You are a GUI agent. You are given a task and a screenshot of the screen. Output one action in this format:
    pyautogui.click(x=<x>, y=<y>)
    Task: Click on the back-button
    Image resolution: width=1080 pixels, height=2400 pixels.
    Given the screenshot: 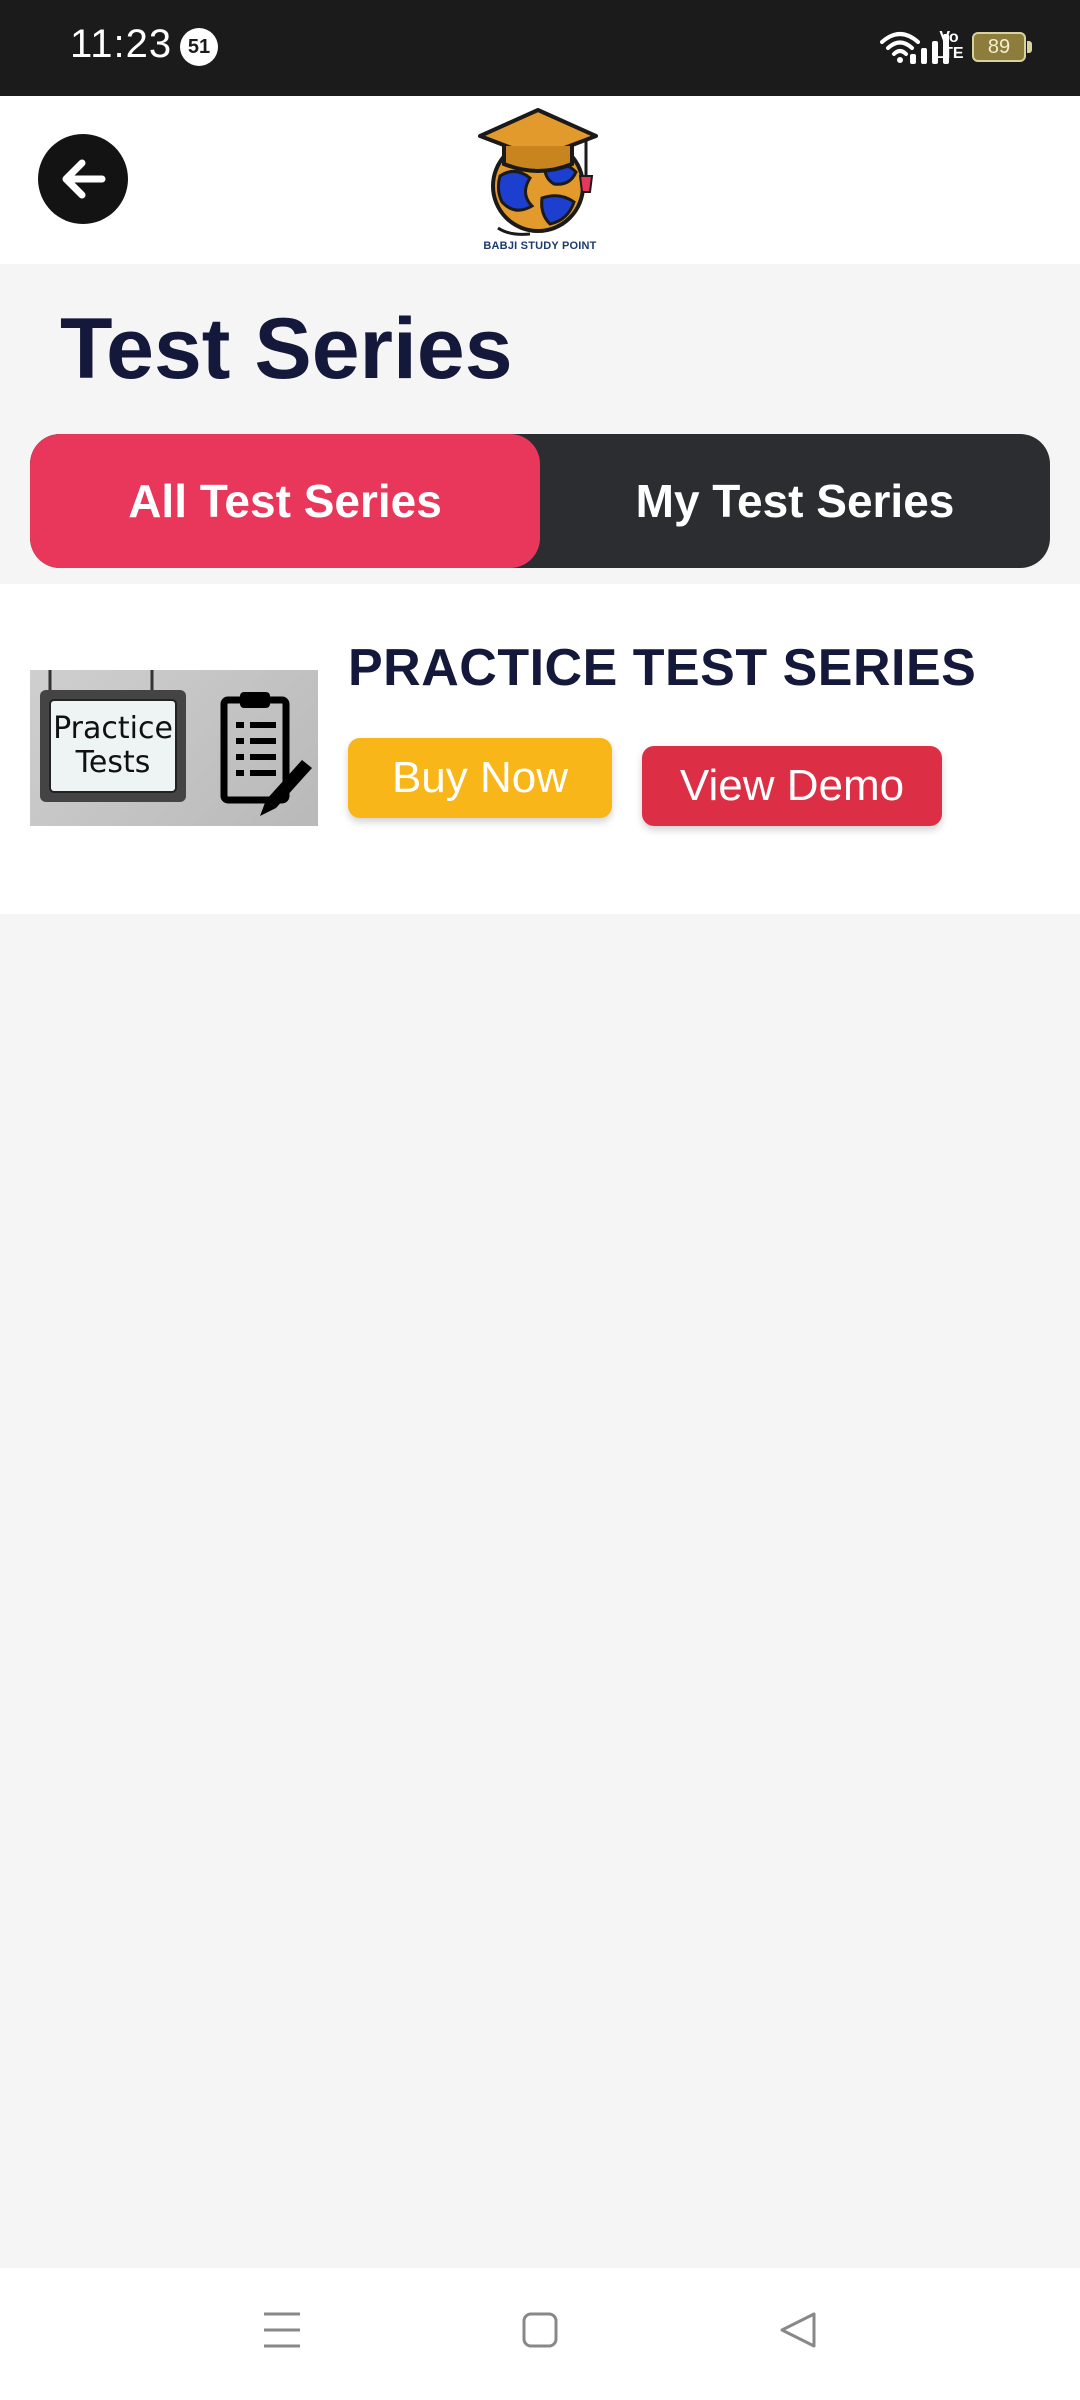 What is the action you would take?
    pyautogui.click(x=83, y=179)
    